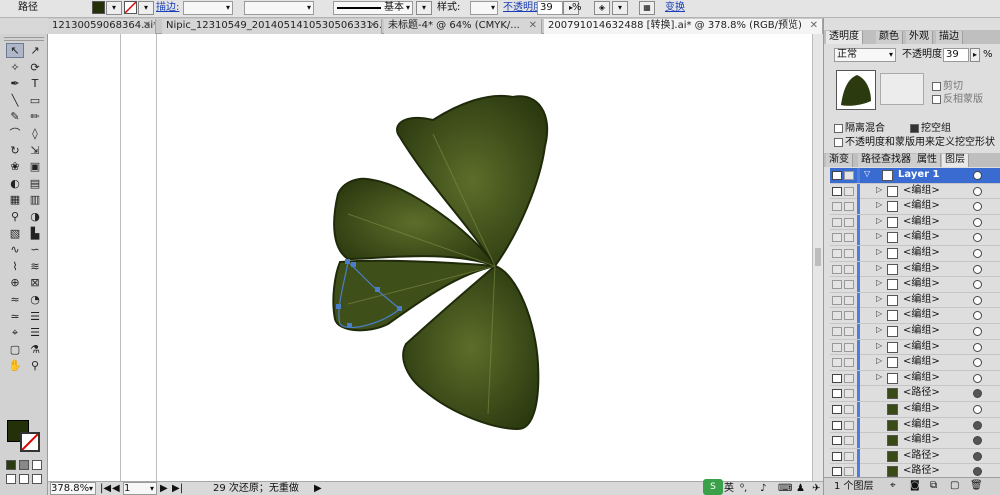  I want to click on mask-thumbnail, so click(902, 89).